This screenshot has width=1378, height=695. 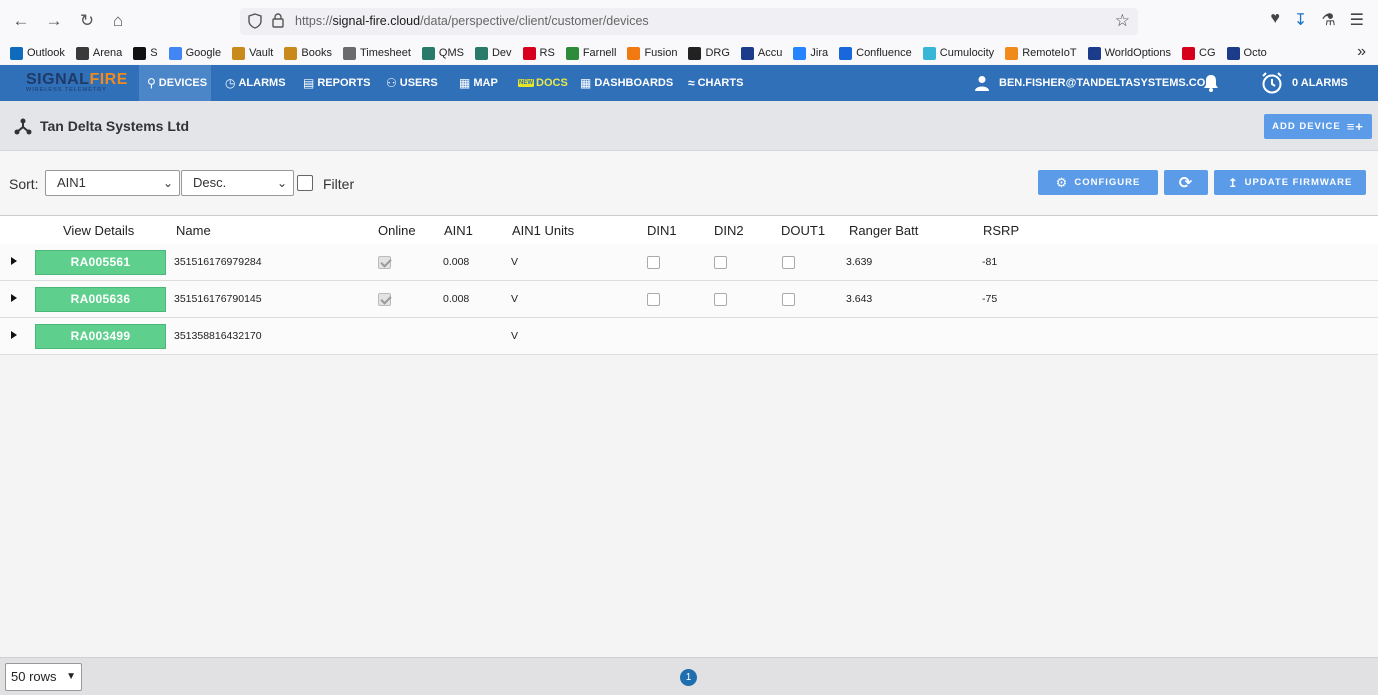 I want to click on bookmark-item: Accu, so click(x=761, y=53).